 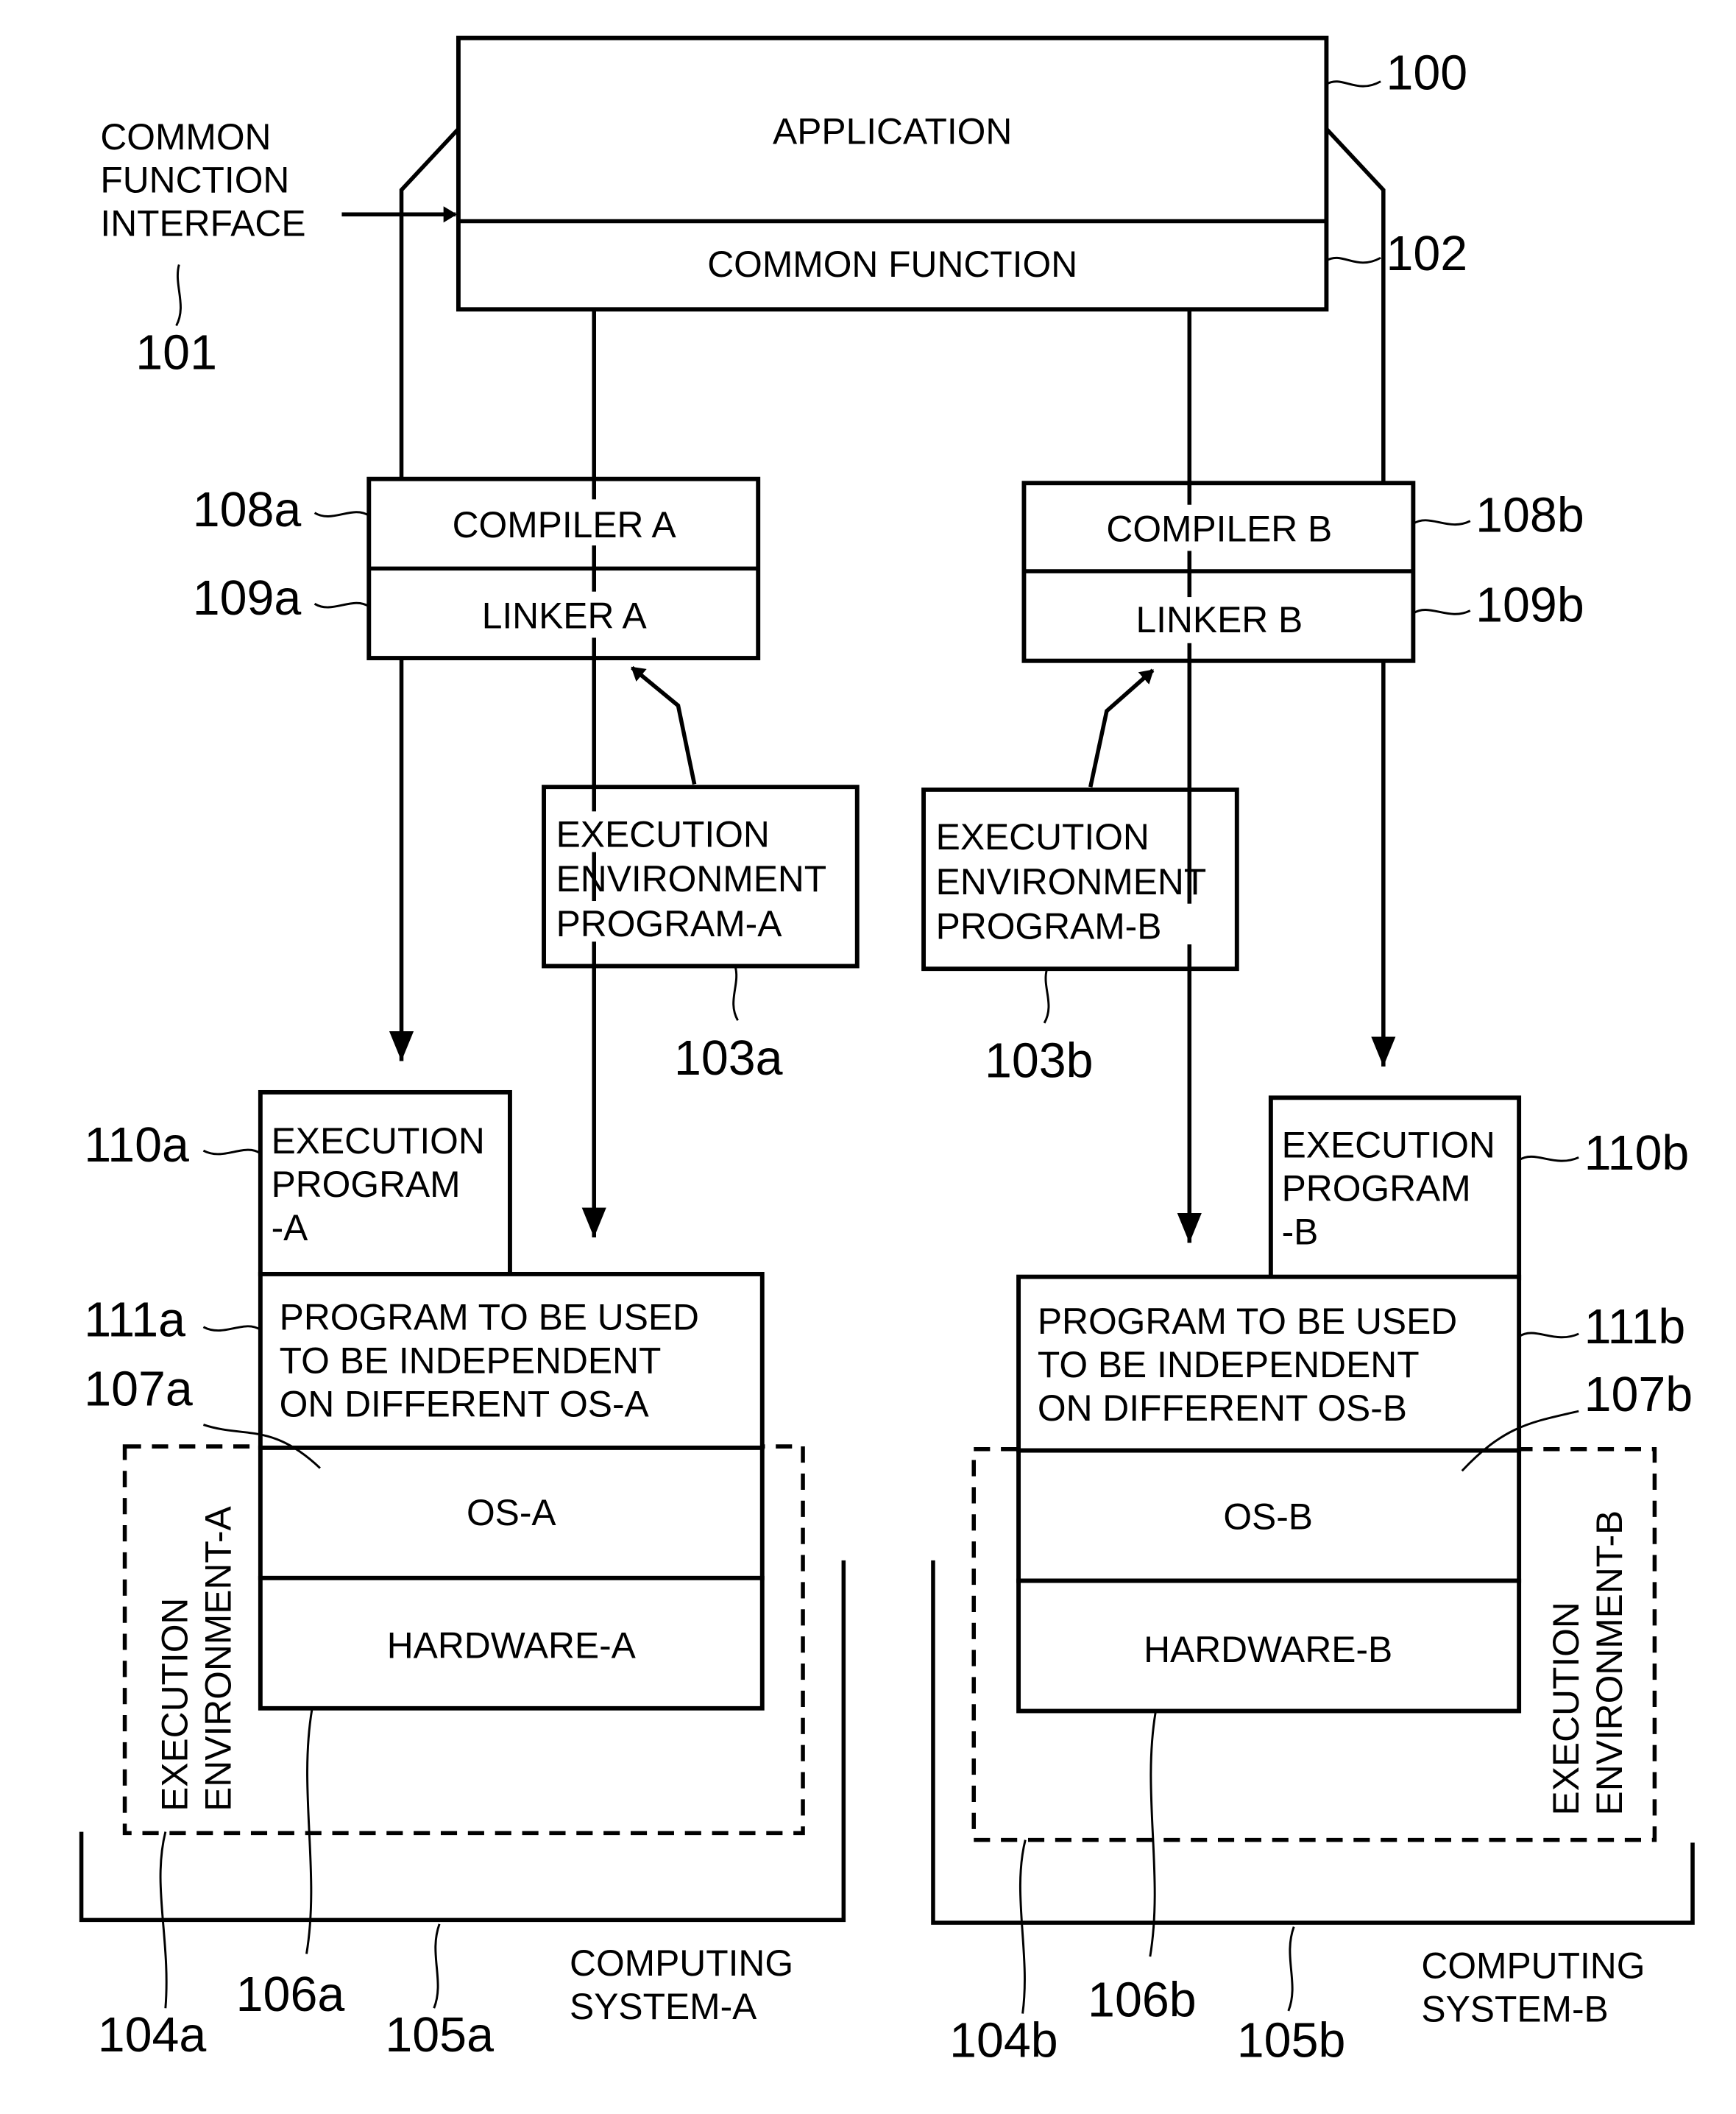 What do you see at coordinates (565, 524) in the screenshot?
I see `compiler-a-label: COMPILER A` at bounding box center [565, 524].